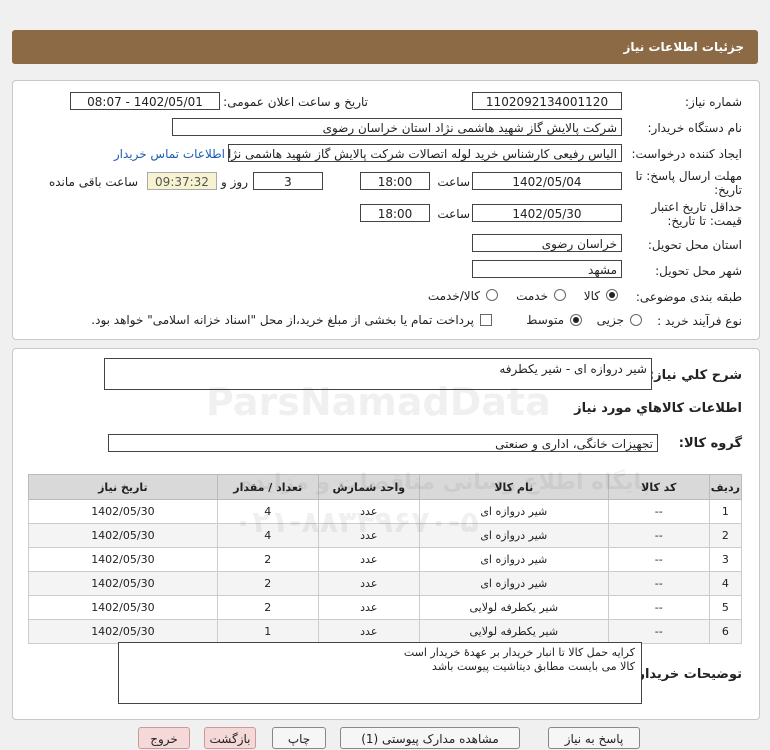 The image size is (770, 750). I want to click on col-name: نام کالا, so click(513, 487).